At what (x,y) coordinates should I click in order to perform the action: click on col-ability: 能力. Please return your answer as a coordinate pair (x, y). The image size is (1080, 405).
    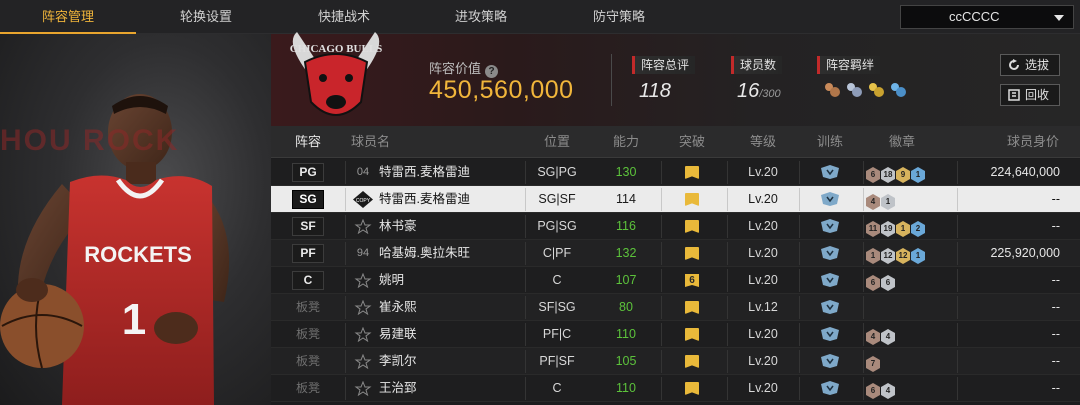
    Looking at the image, I should click on (626, 142).